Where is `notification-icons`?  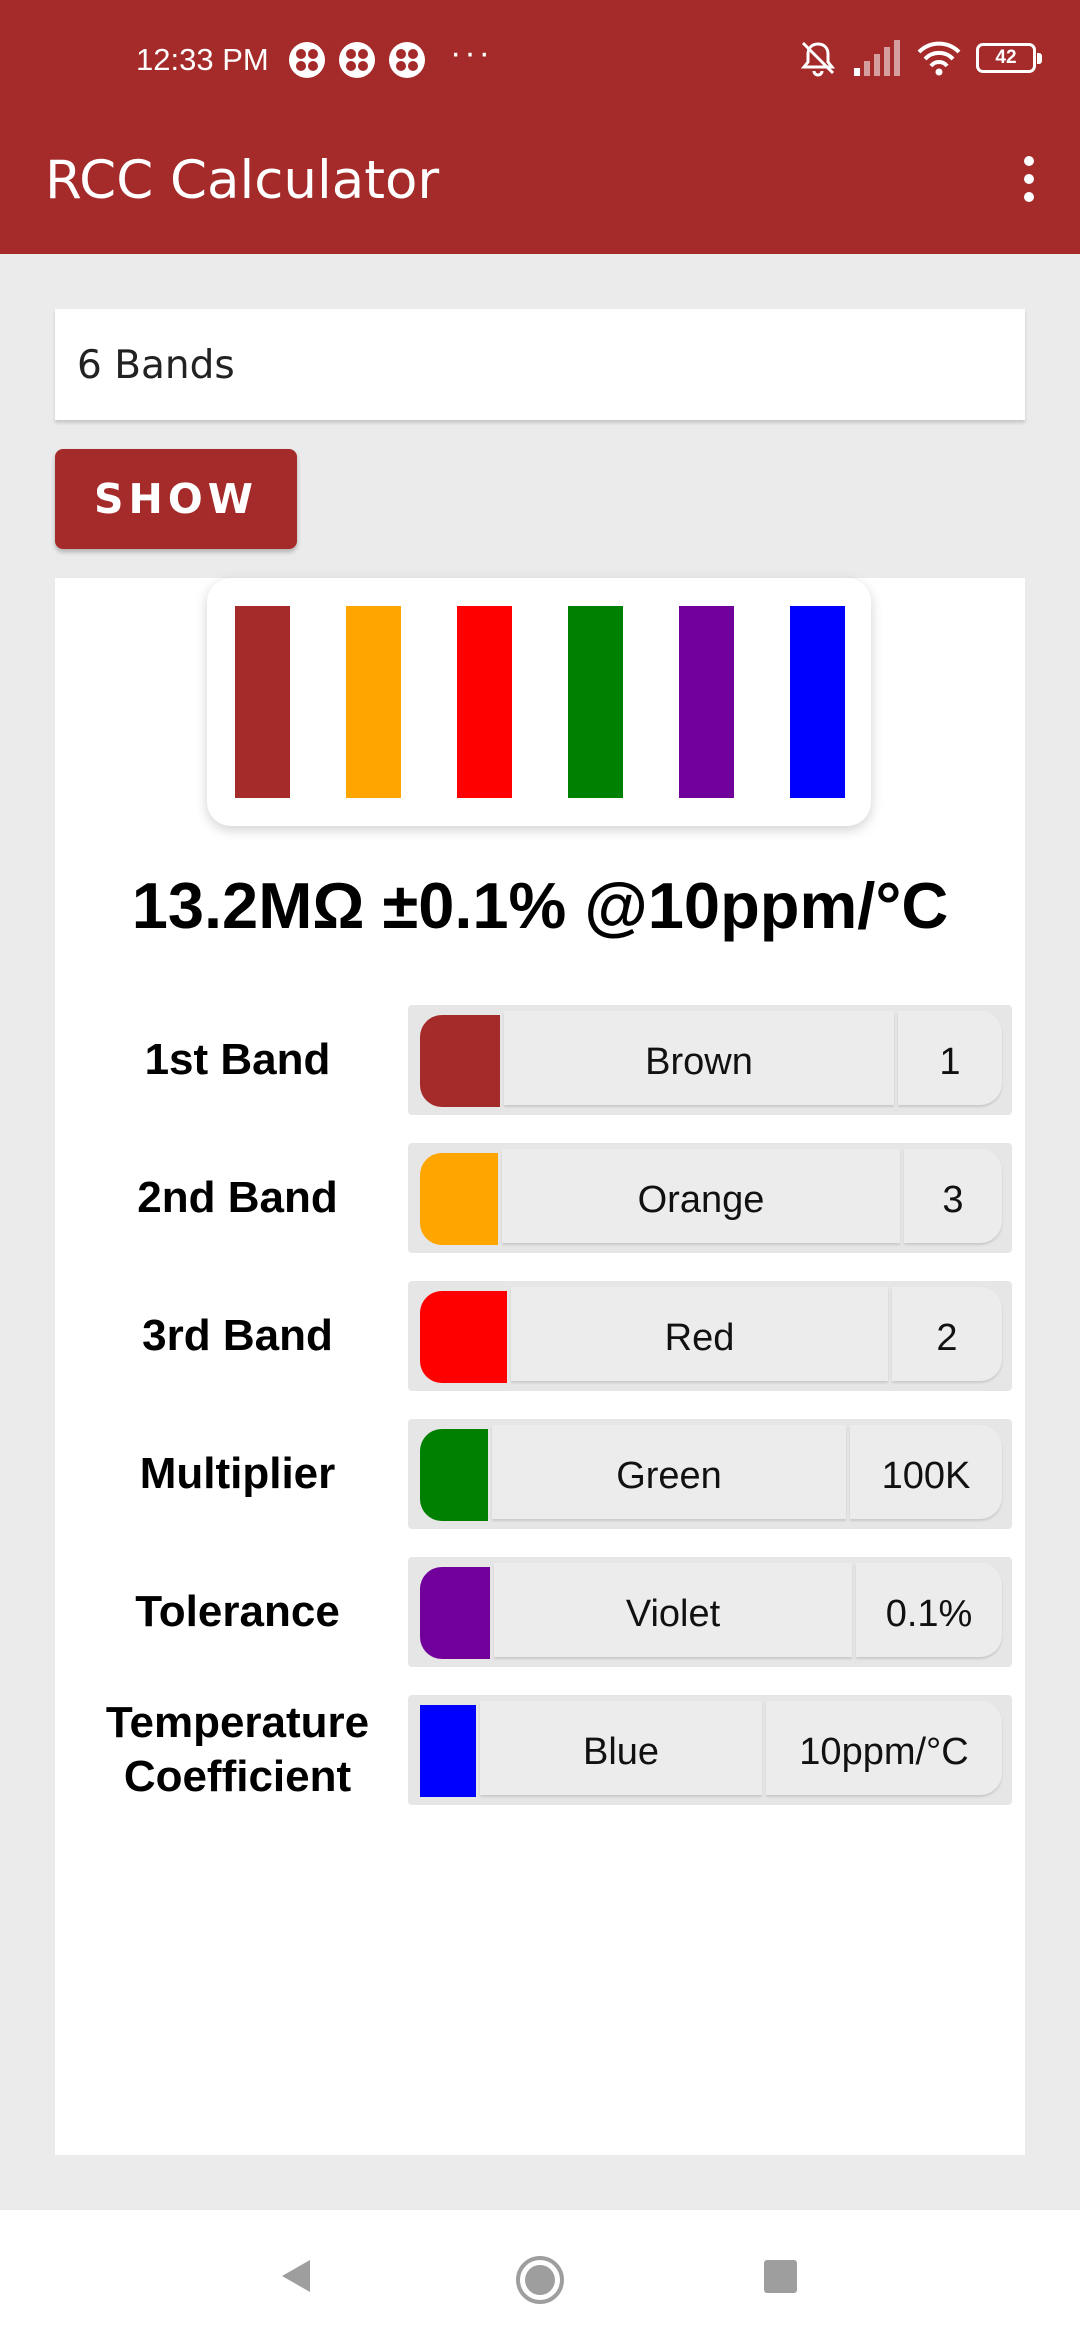
notification-icons is located at coordinates (357, 60).